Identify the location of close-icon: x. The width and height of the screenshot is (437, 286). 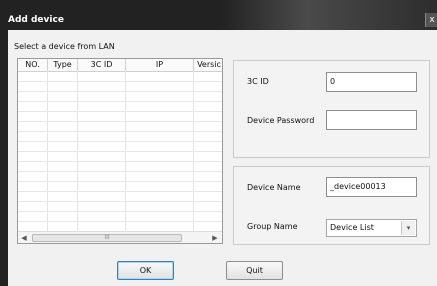
(432, 20).